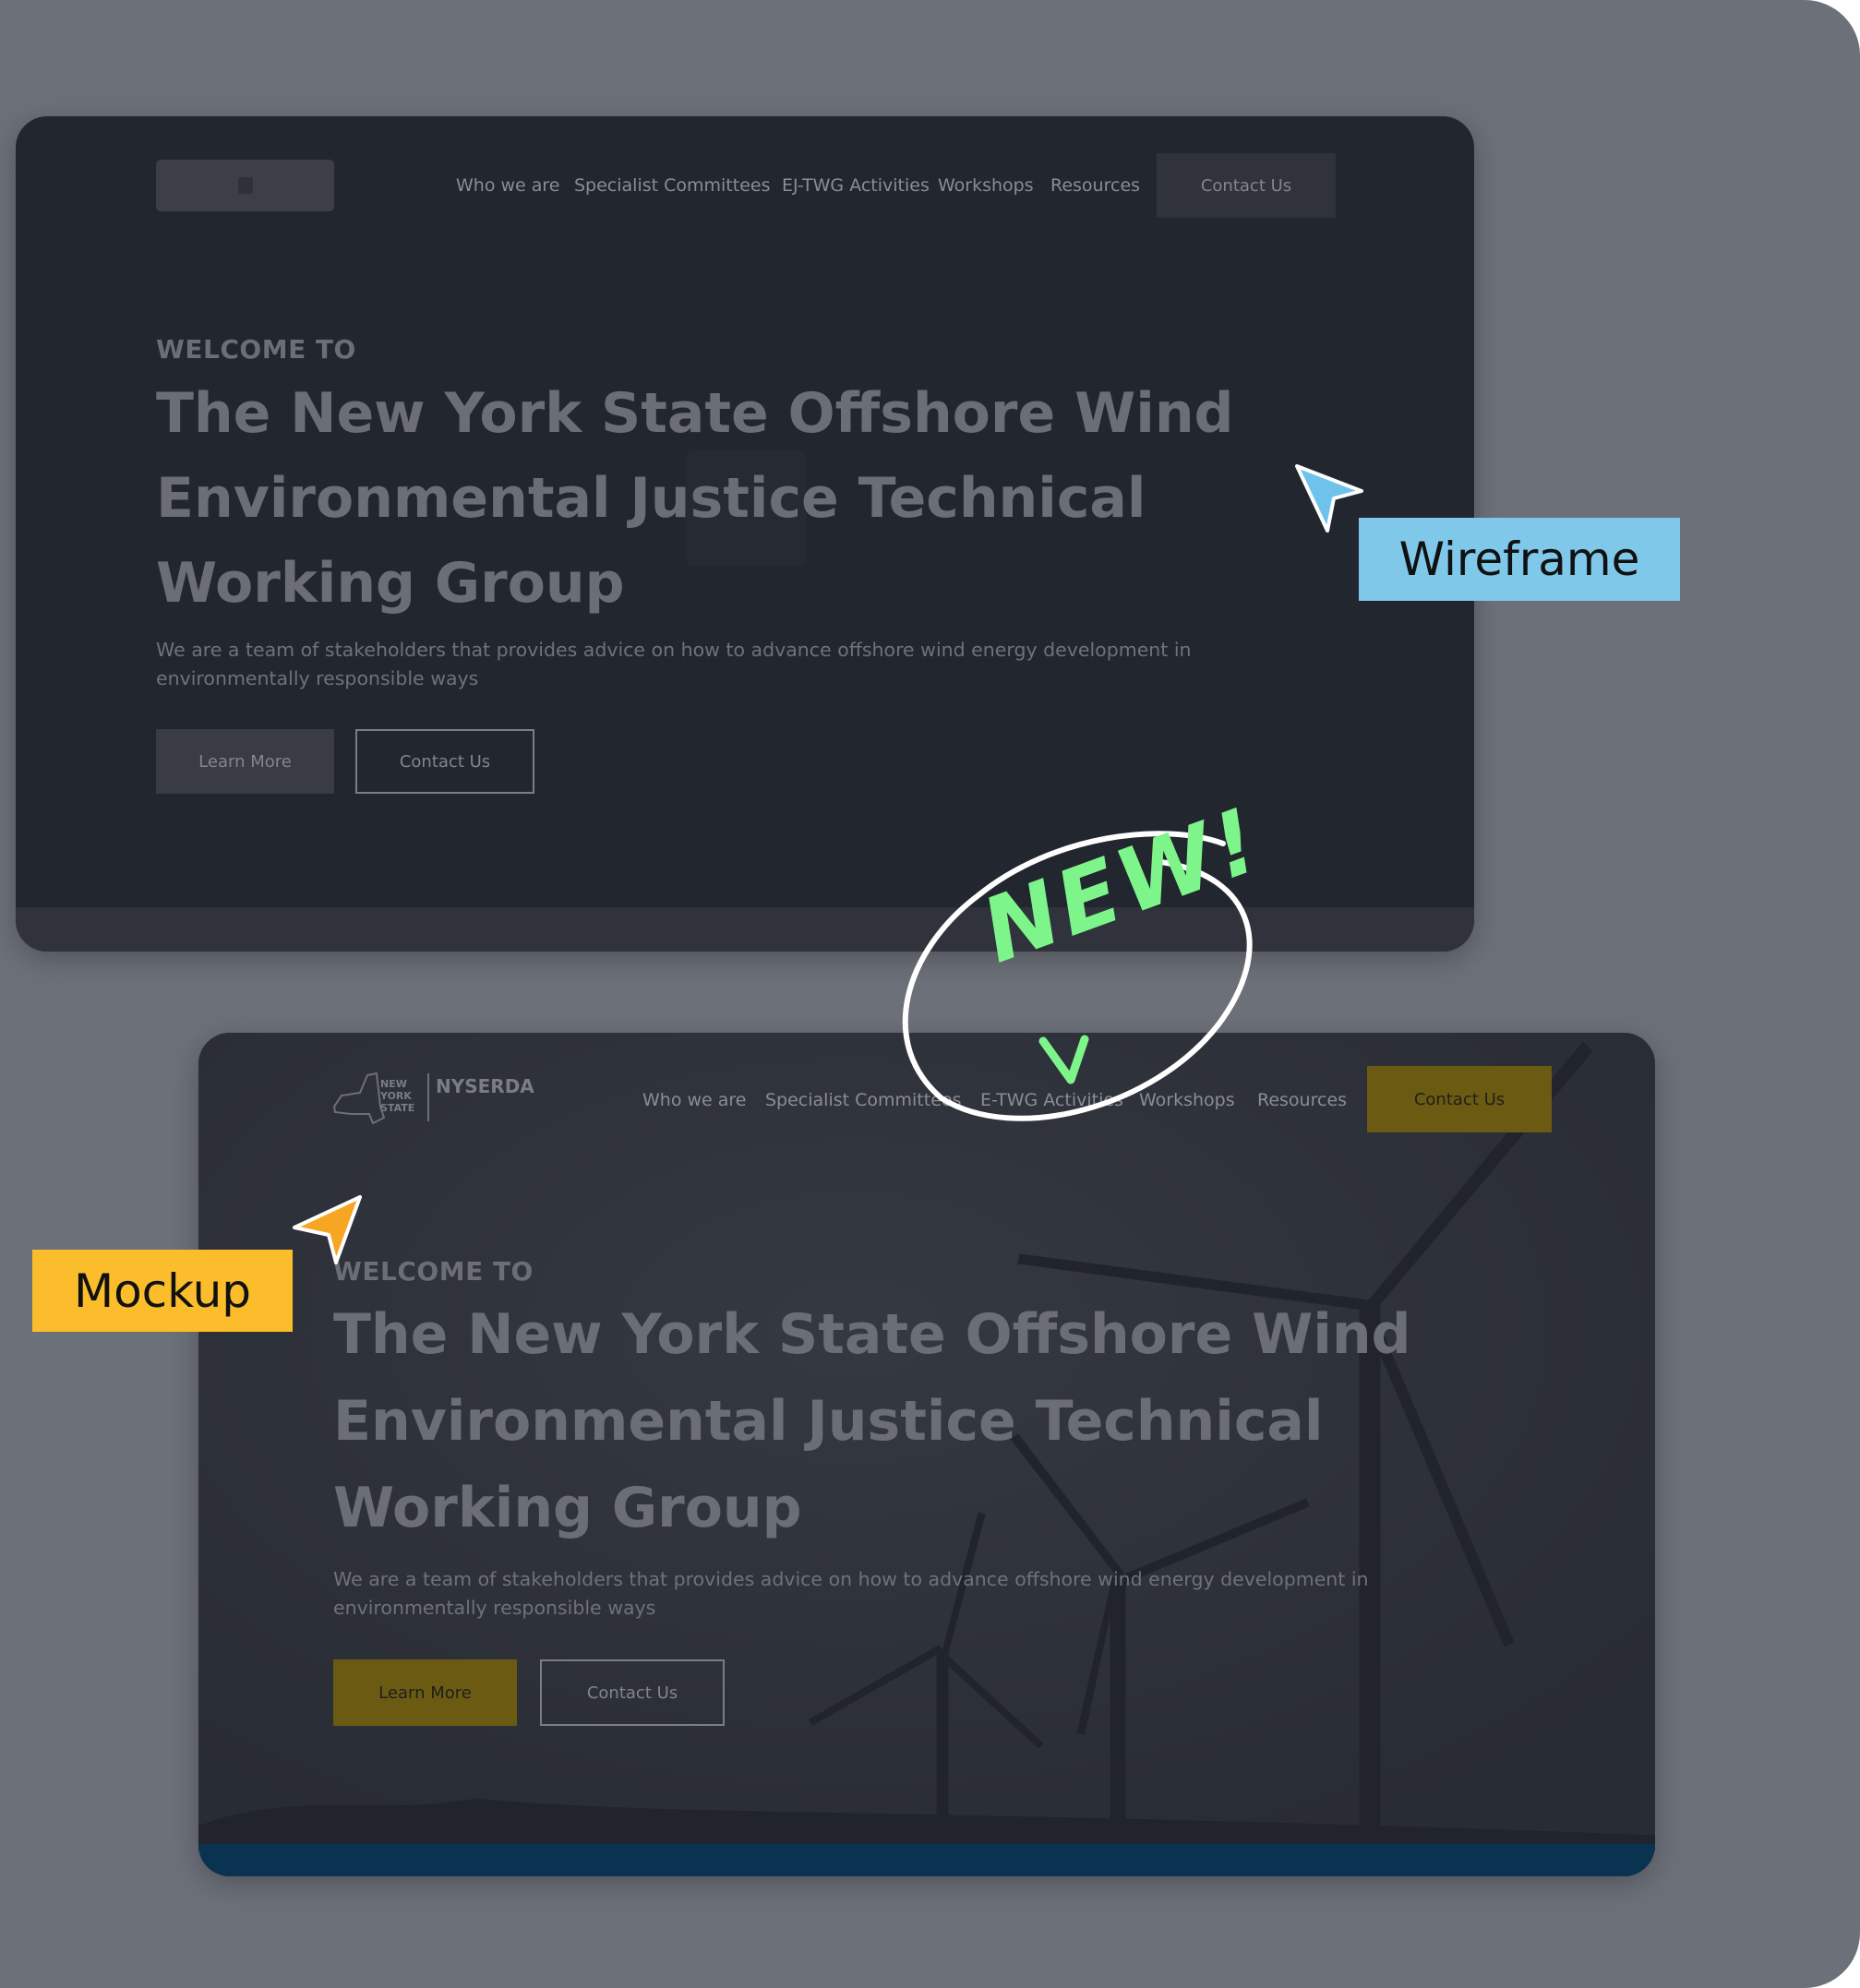  Describe the element at coordinates (162, 1291) in the screenshot. I see `mockup-label: Mockup` at that location.